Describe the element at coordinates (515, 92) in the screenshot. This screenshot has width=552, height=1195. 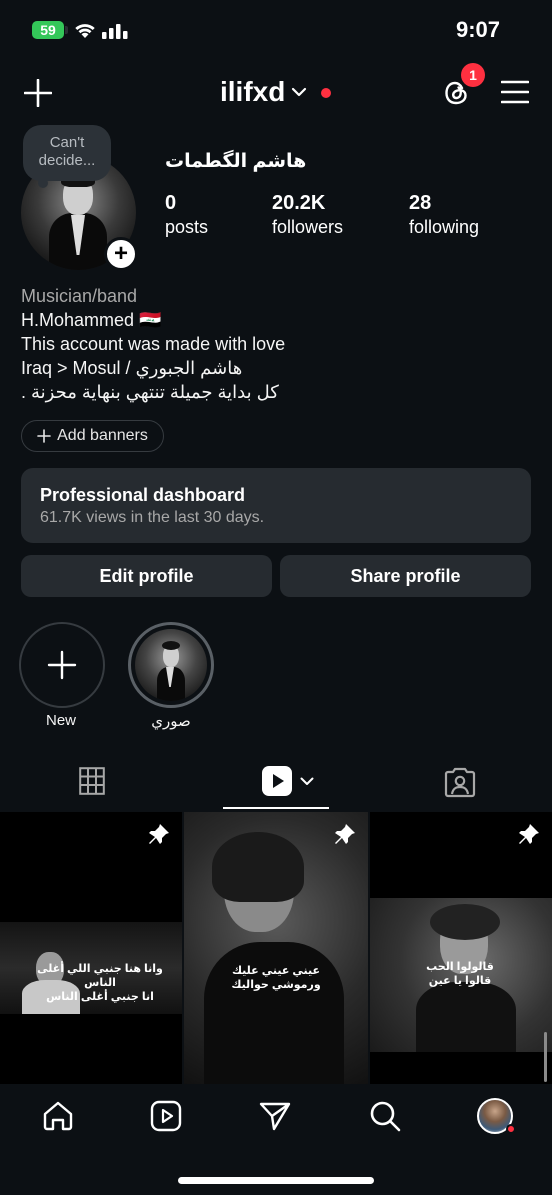
I see `menu-icon` at that location.